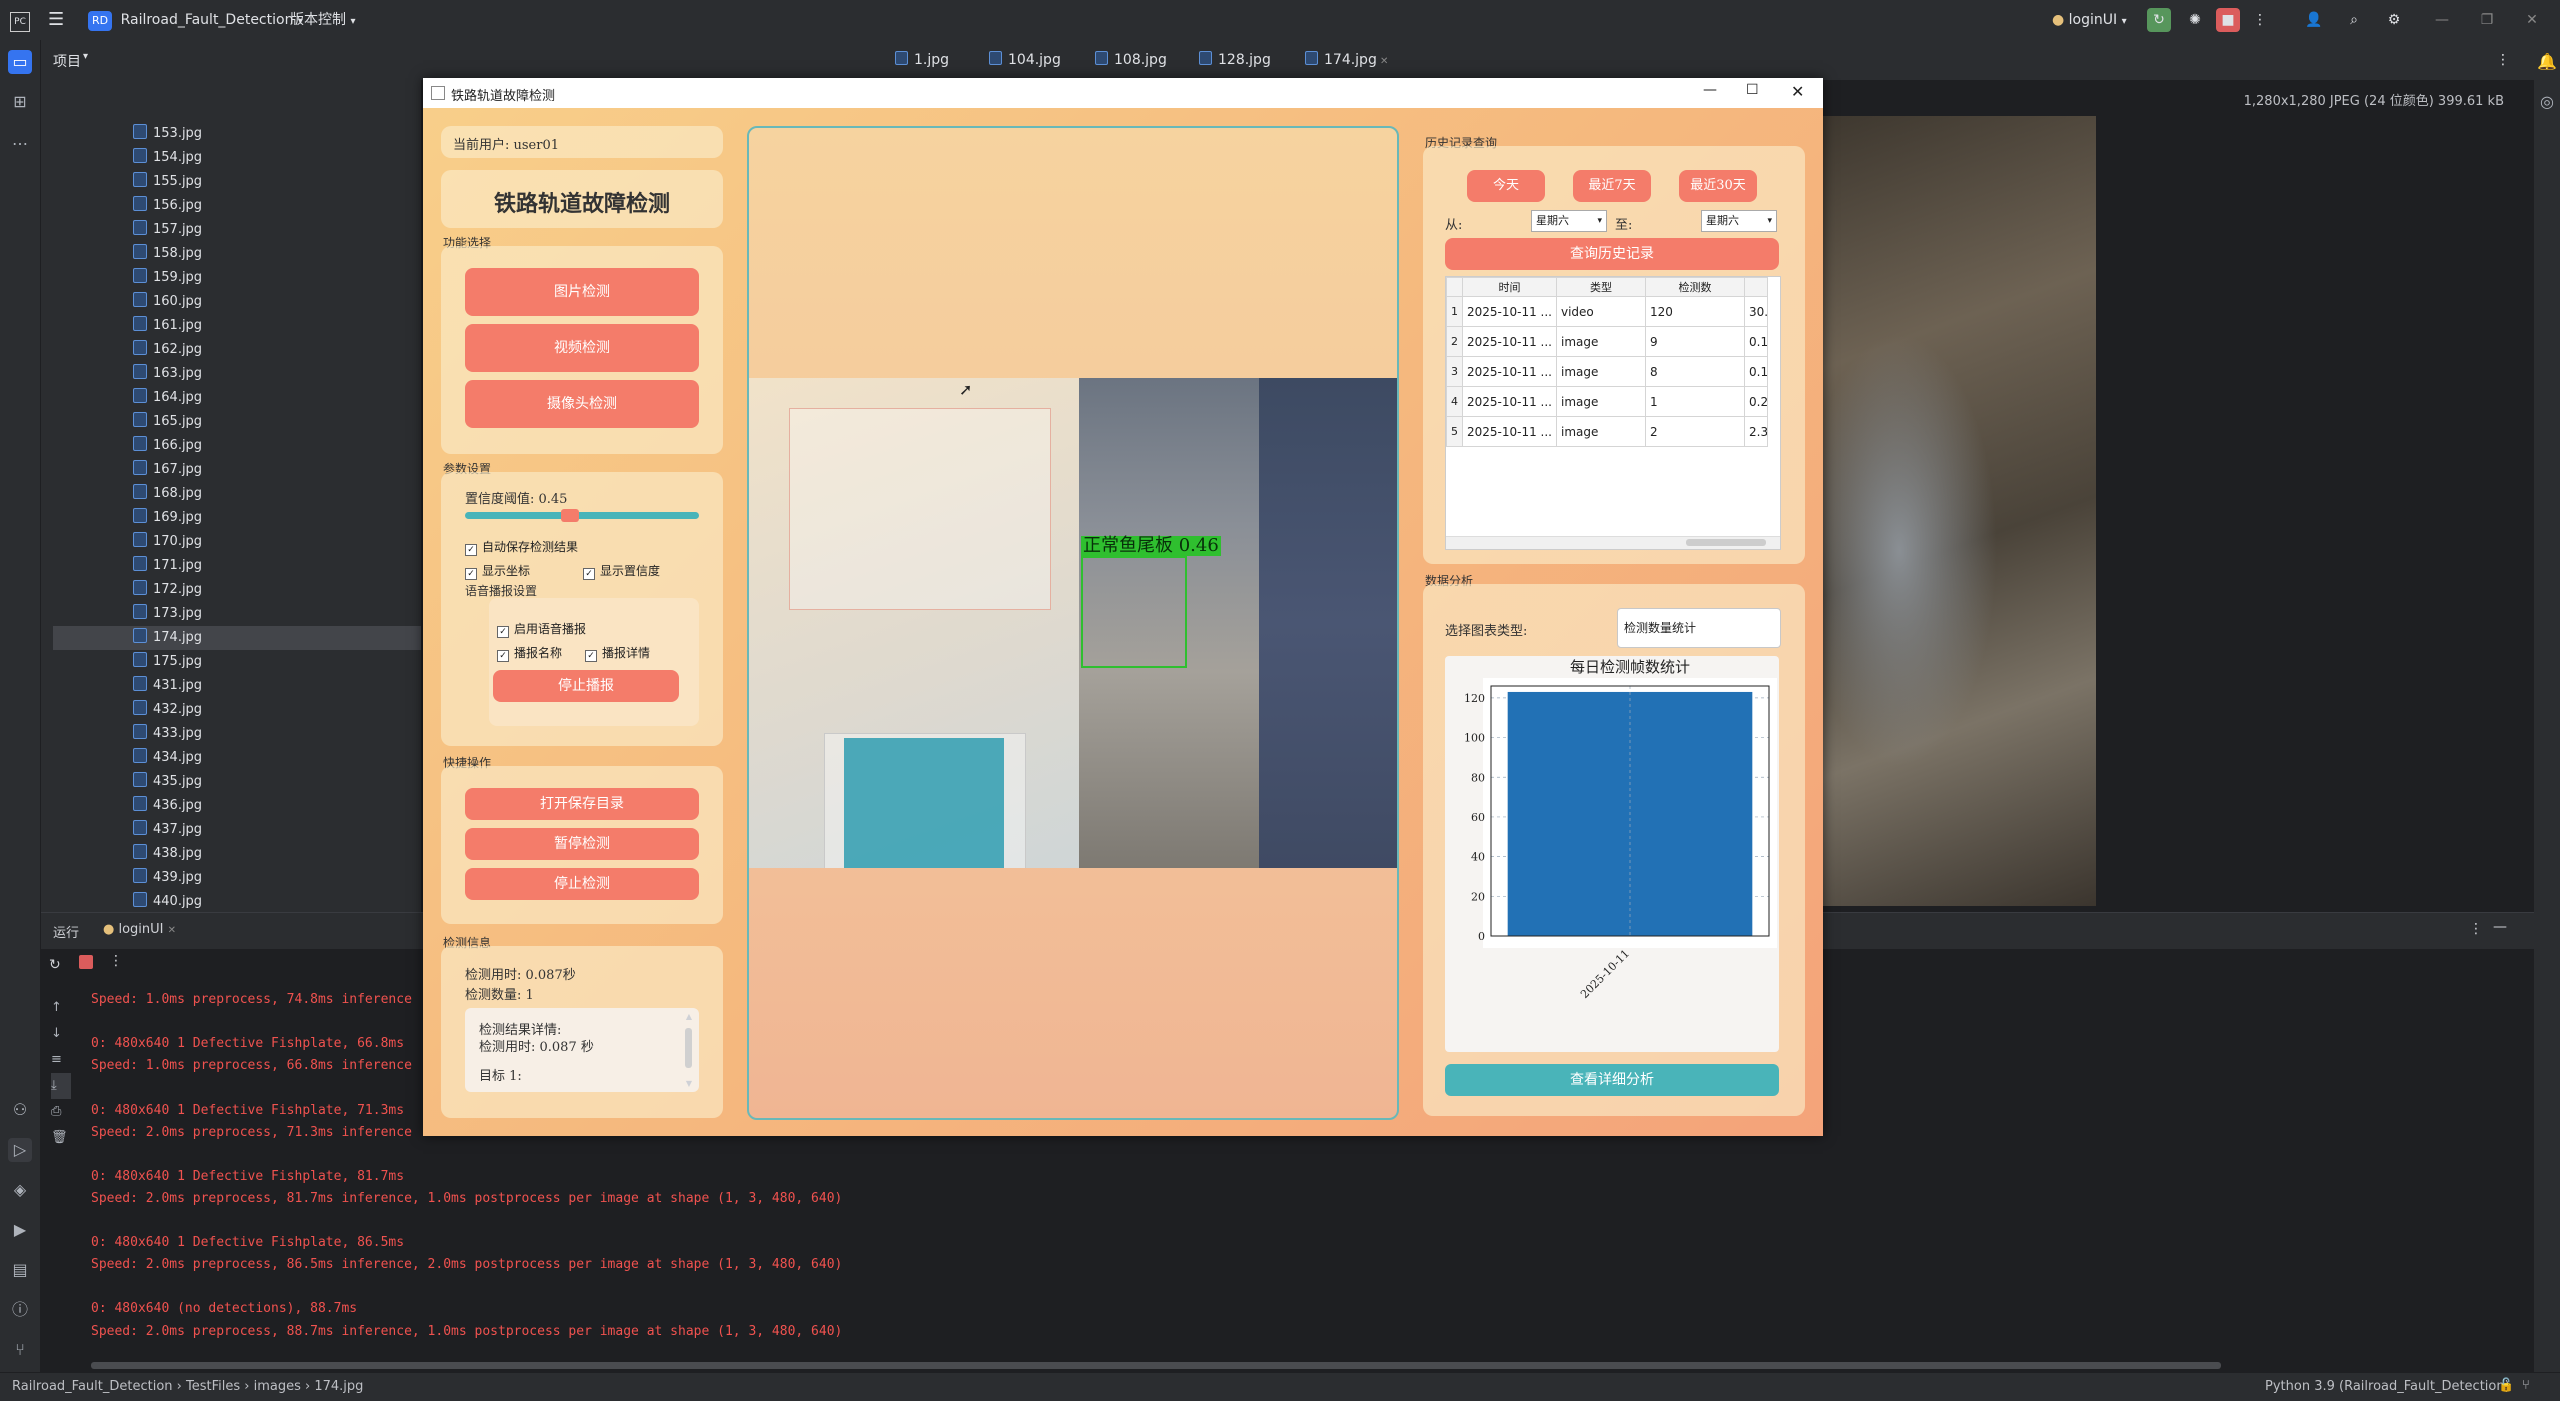  What do you see at coordinates (1612, 254) in the screenshot?
I see `query-history-button: 查询历史记录` at bounding box center [1612, 254].